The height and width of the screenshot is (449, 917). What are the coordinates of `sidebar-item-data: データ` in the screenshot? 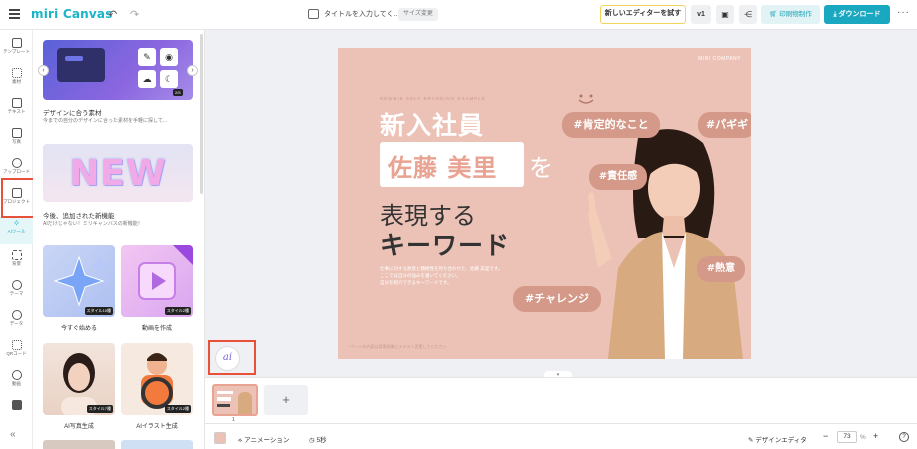 It's located at (16, 322).